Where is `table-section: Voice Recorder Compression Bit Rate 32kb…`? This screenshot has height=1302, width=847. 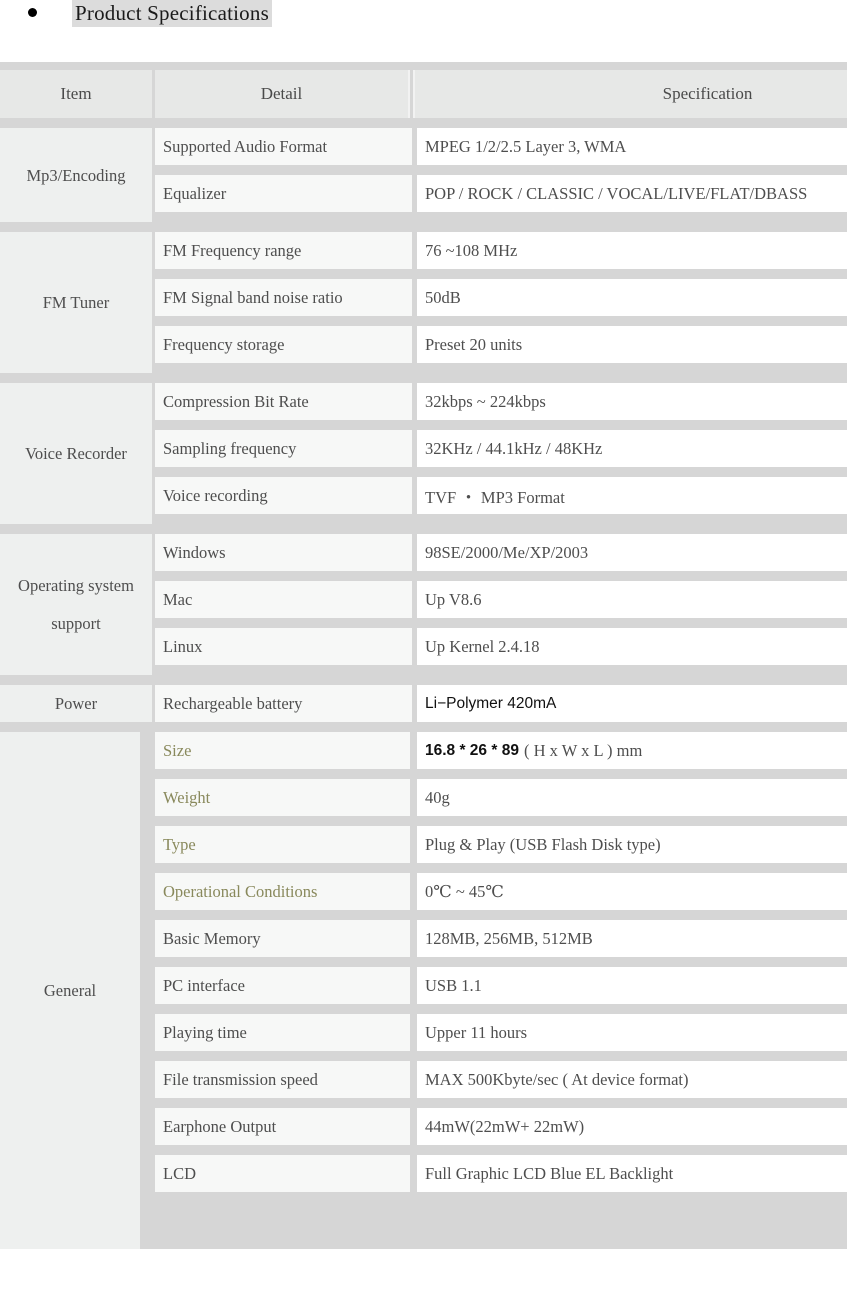
table-section: Voice Recorder Compression Bit Rate 32kb… is located at coordinates (423, 453).